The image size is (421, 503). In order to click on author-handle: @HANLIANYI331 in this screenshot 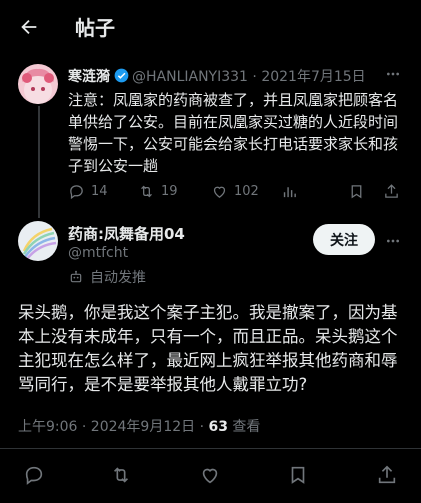, I will do `click(190, 77)`.